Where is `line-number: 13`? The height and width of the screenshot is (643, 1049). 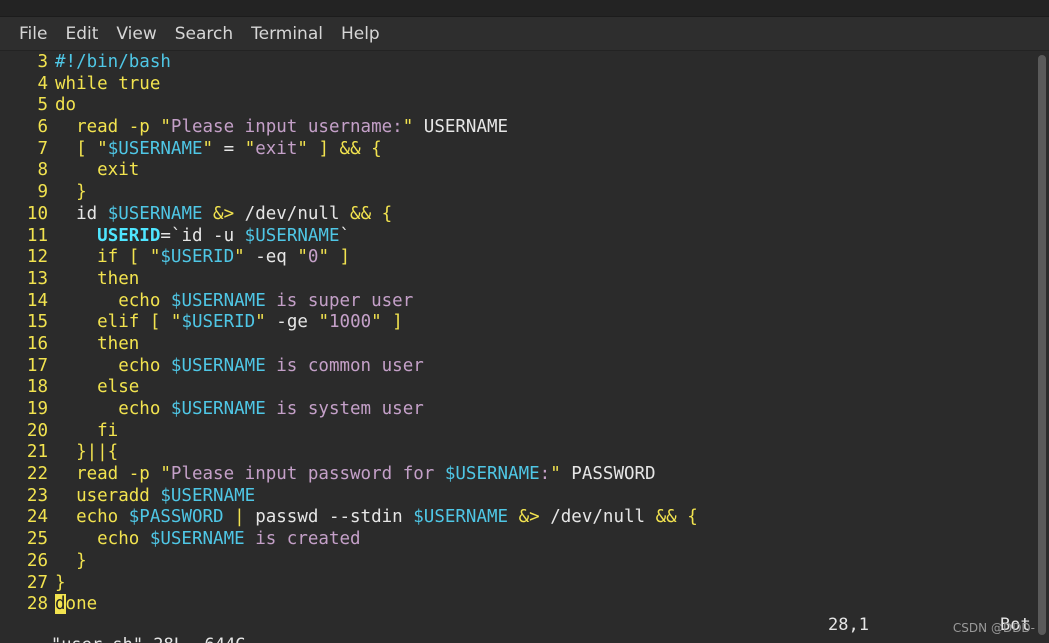
line-number: 13 is located at coordinates (37, 278).